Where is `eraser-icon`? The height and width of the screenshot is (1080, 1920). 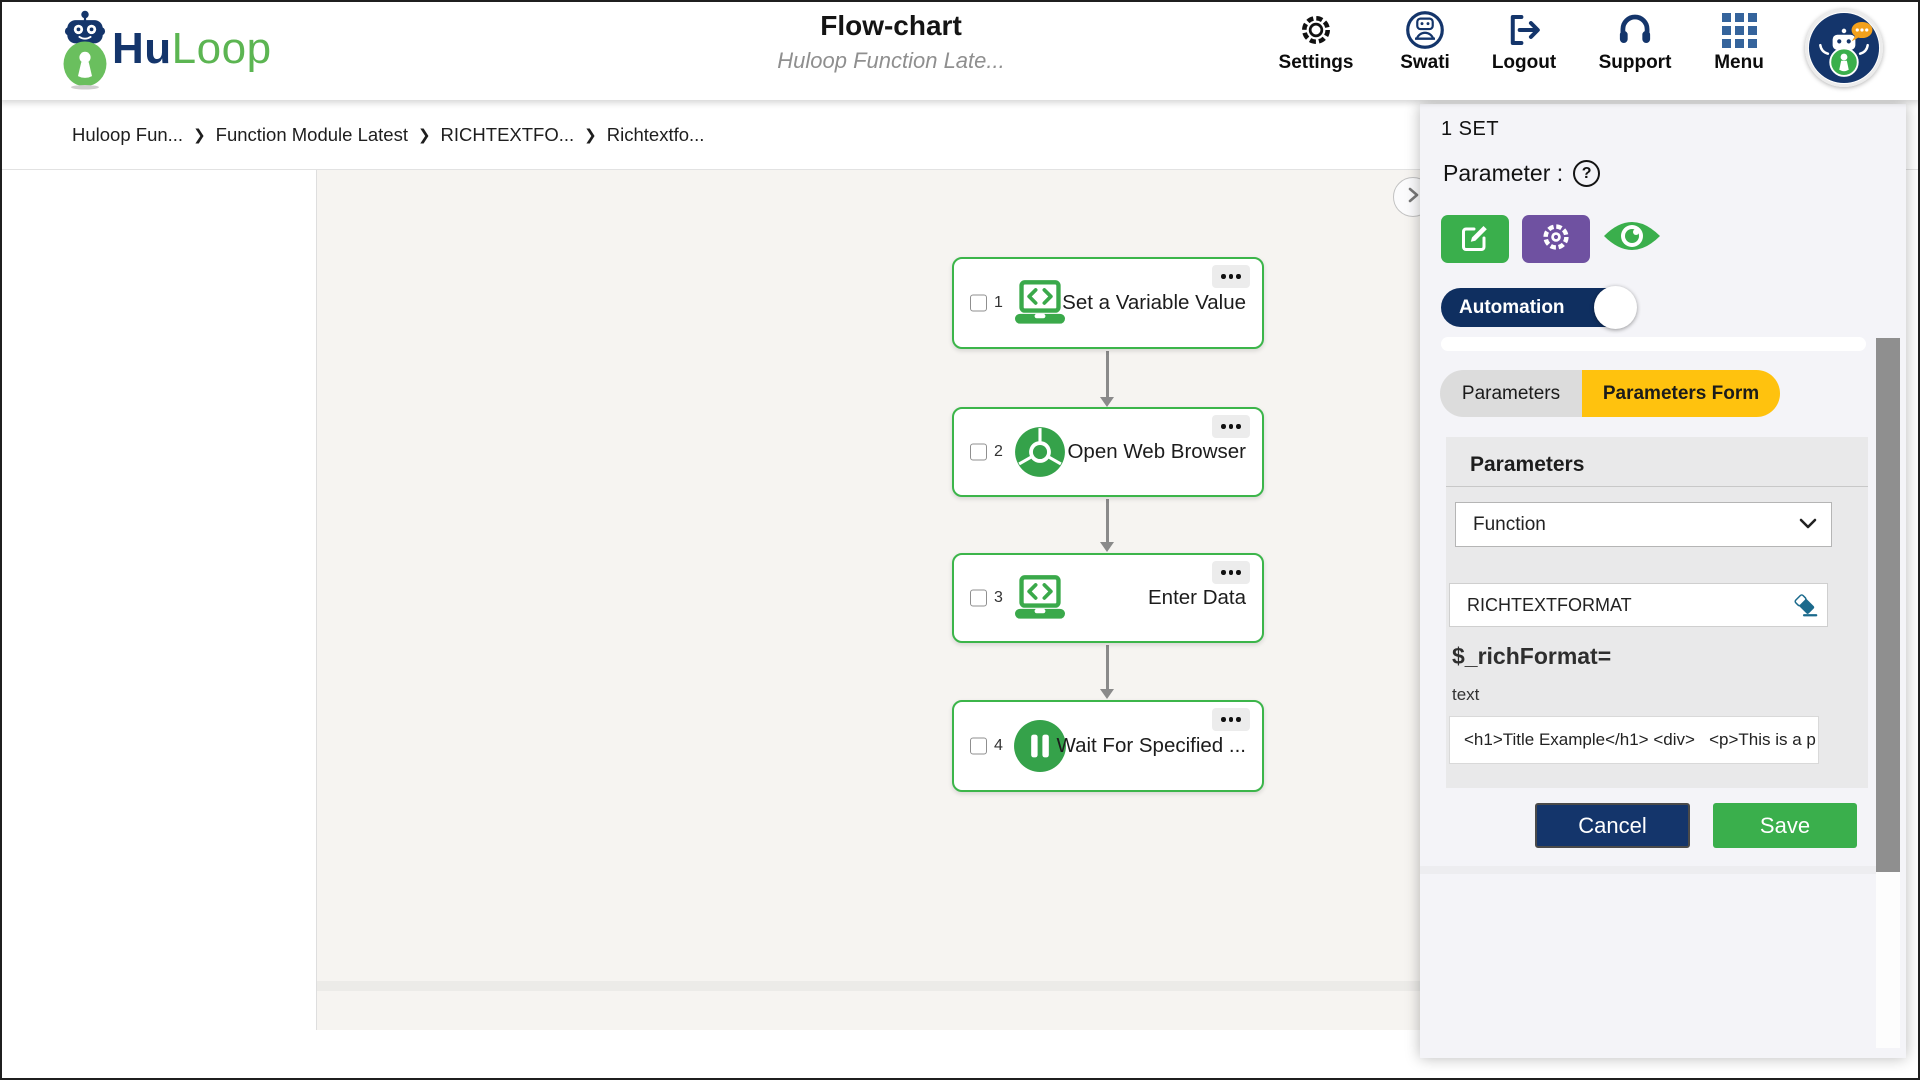
eraser-icon is located at coordinates (1805, 605).